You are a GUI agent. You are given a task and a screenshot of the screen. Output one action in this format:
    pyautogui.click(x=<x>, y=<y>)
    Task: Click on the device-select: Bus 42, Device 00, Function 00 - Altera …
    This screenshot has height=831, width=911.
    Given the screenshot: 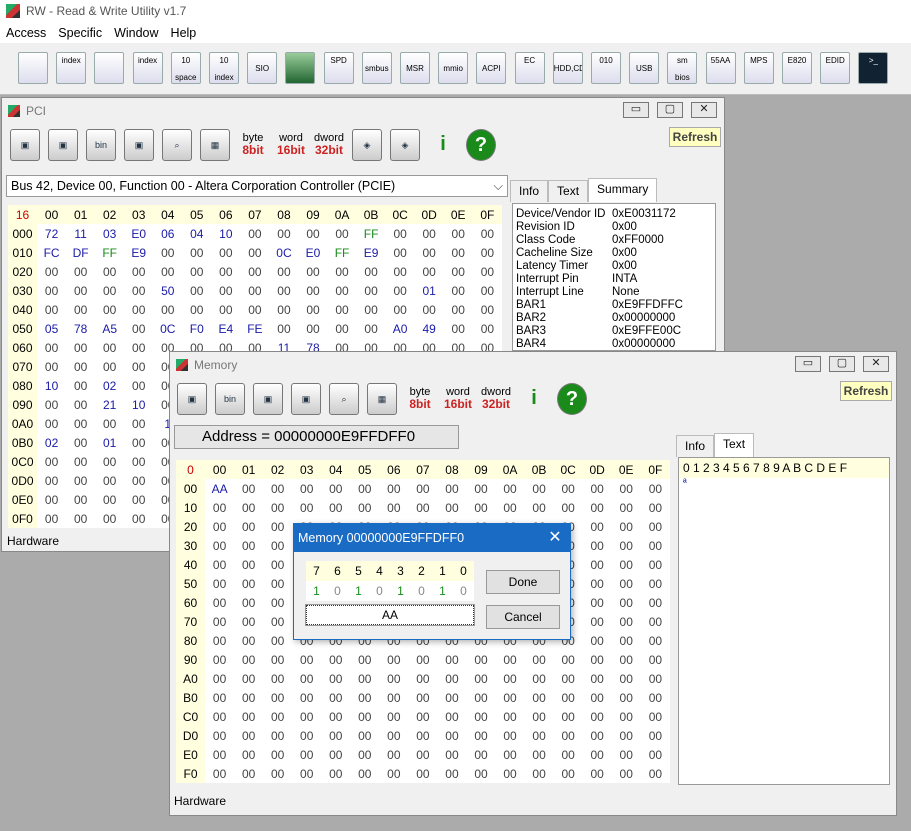 What is the action you would take?
    pyautogui.click(x=257, y=186)
    